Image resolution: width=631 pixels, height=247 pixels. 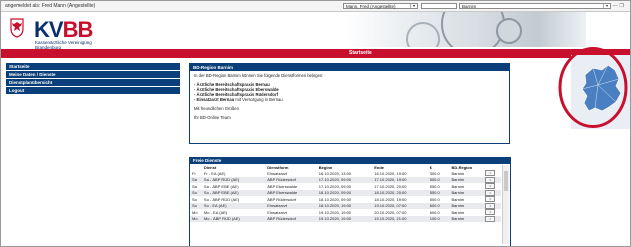 I want to click on scrollbar-thumb, so click(x=506, y=181).